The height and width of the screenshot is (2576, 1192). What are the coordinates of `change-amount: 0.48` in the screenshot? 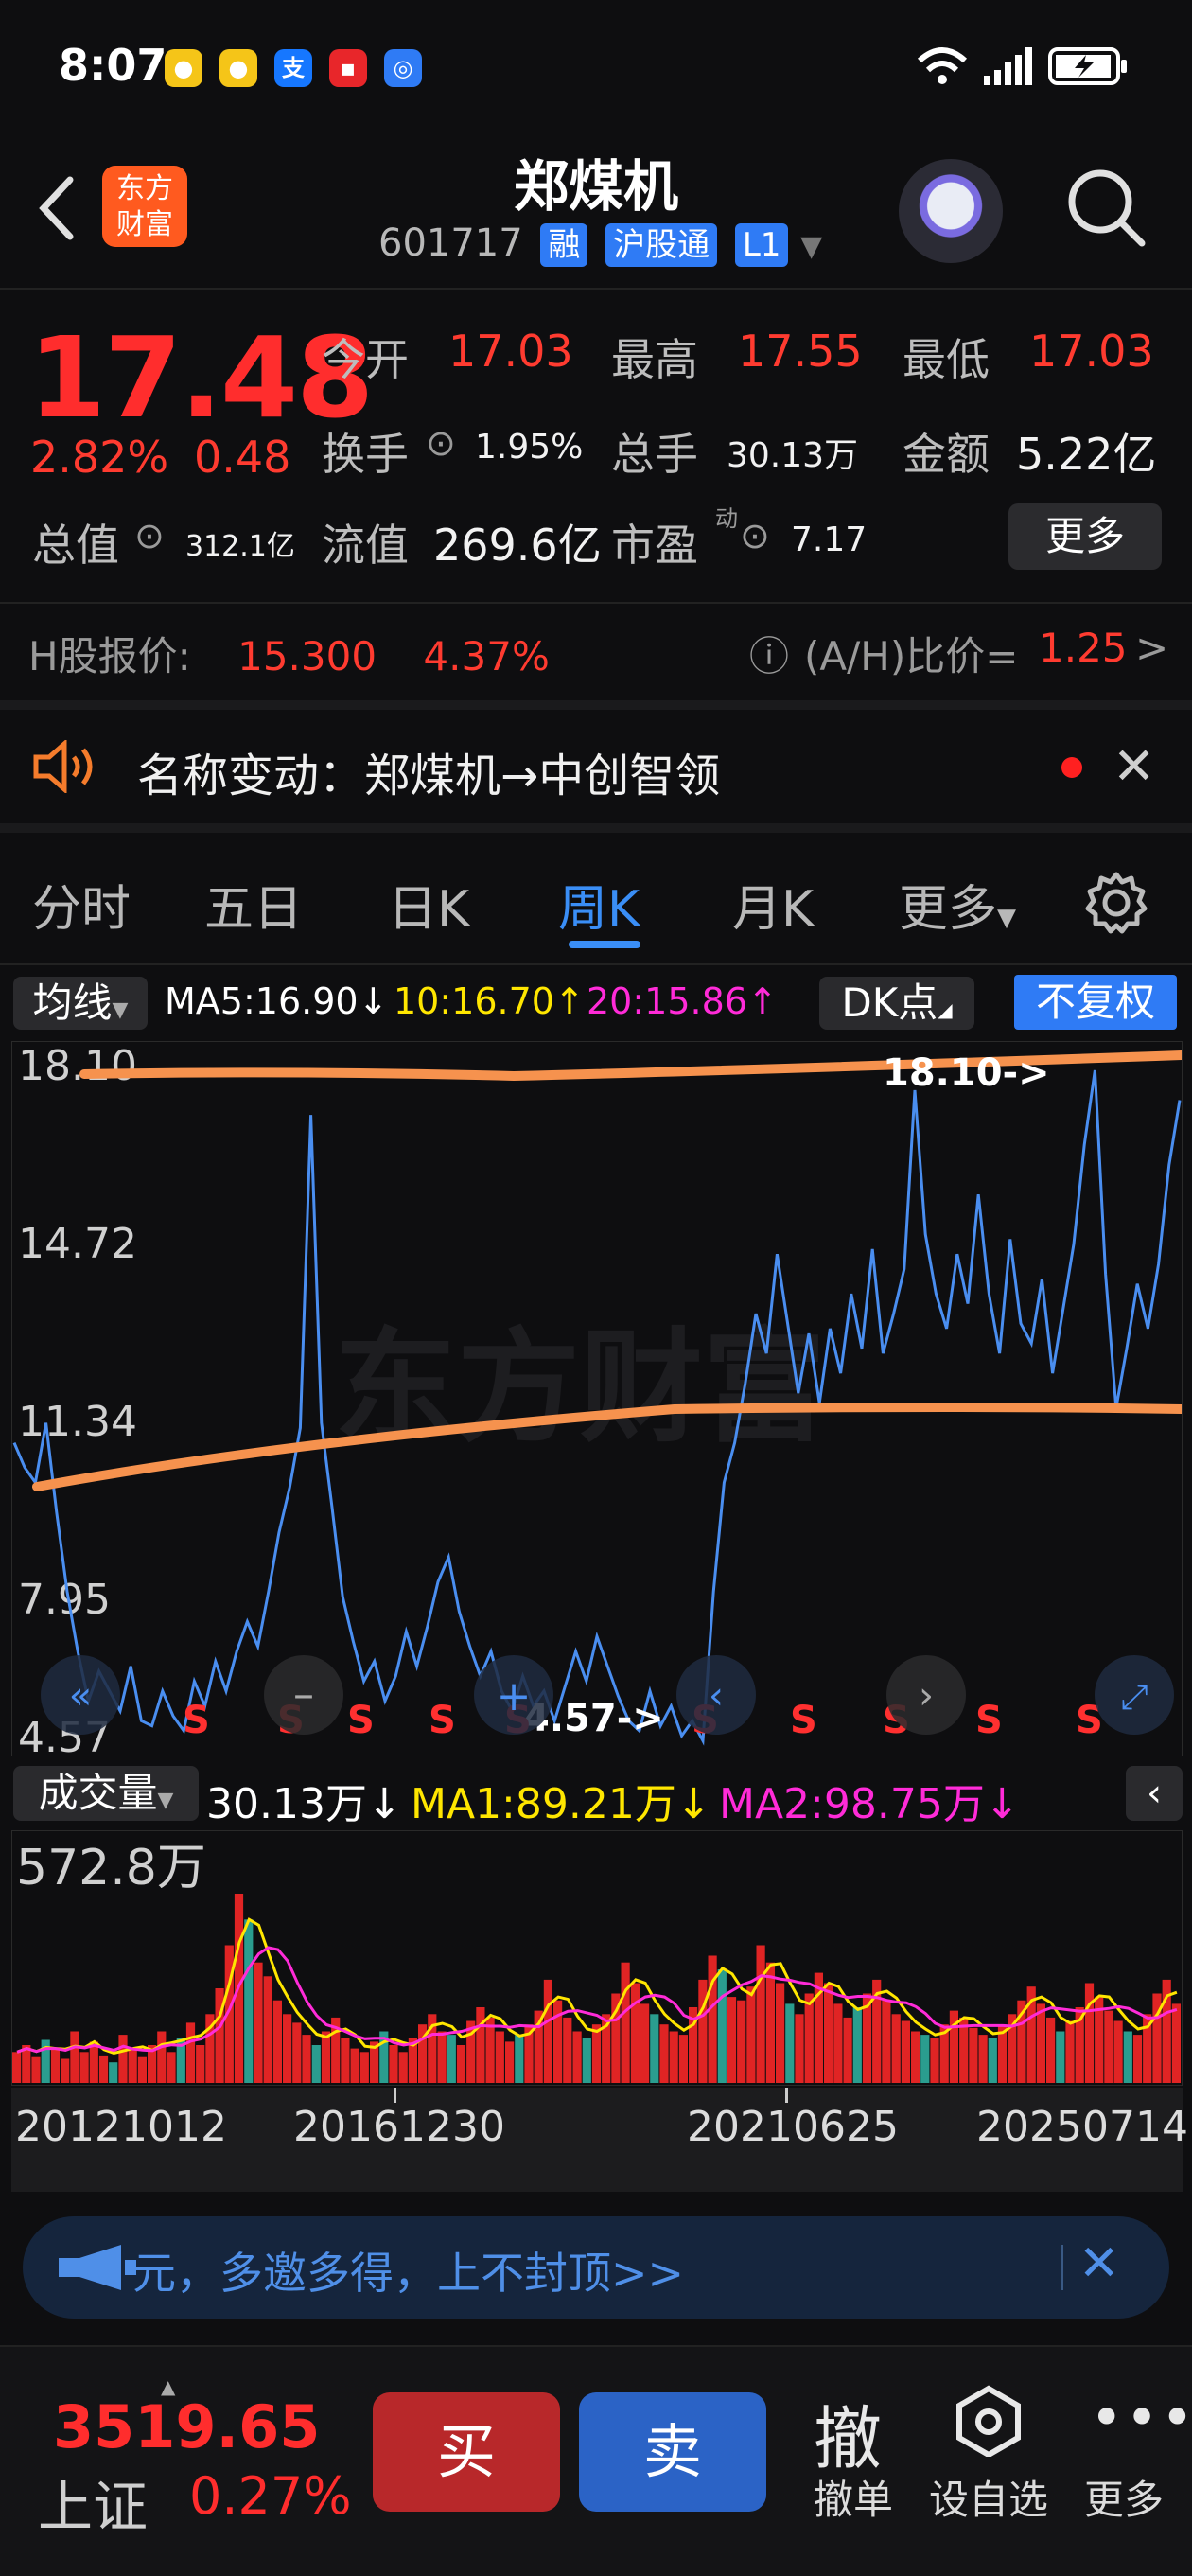 It's located at (242, 457).